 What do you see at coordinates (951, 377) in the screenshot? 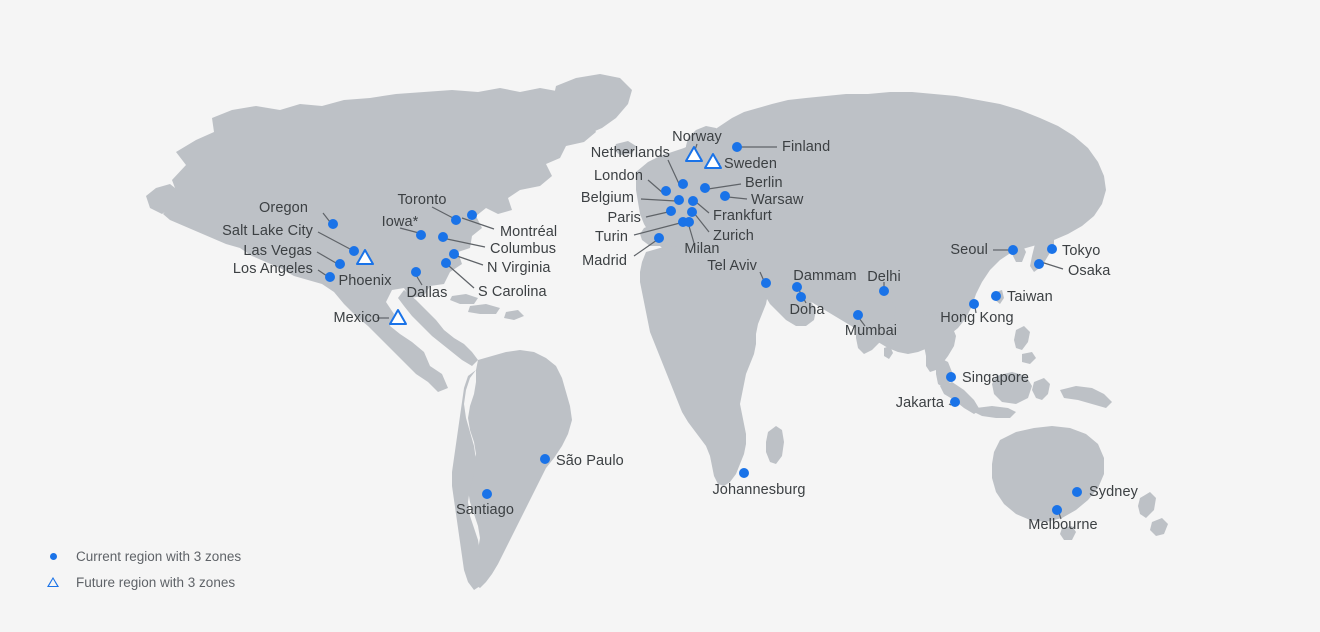
I see `current-region-marker-singapore` at bounding box center [951, 377].